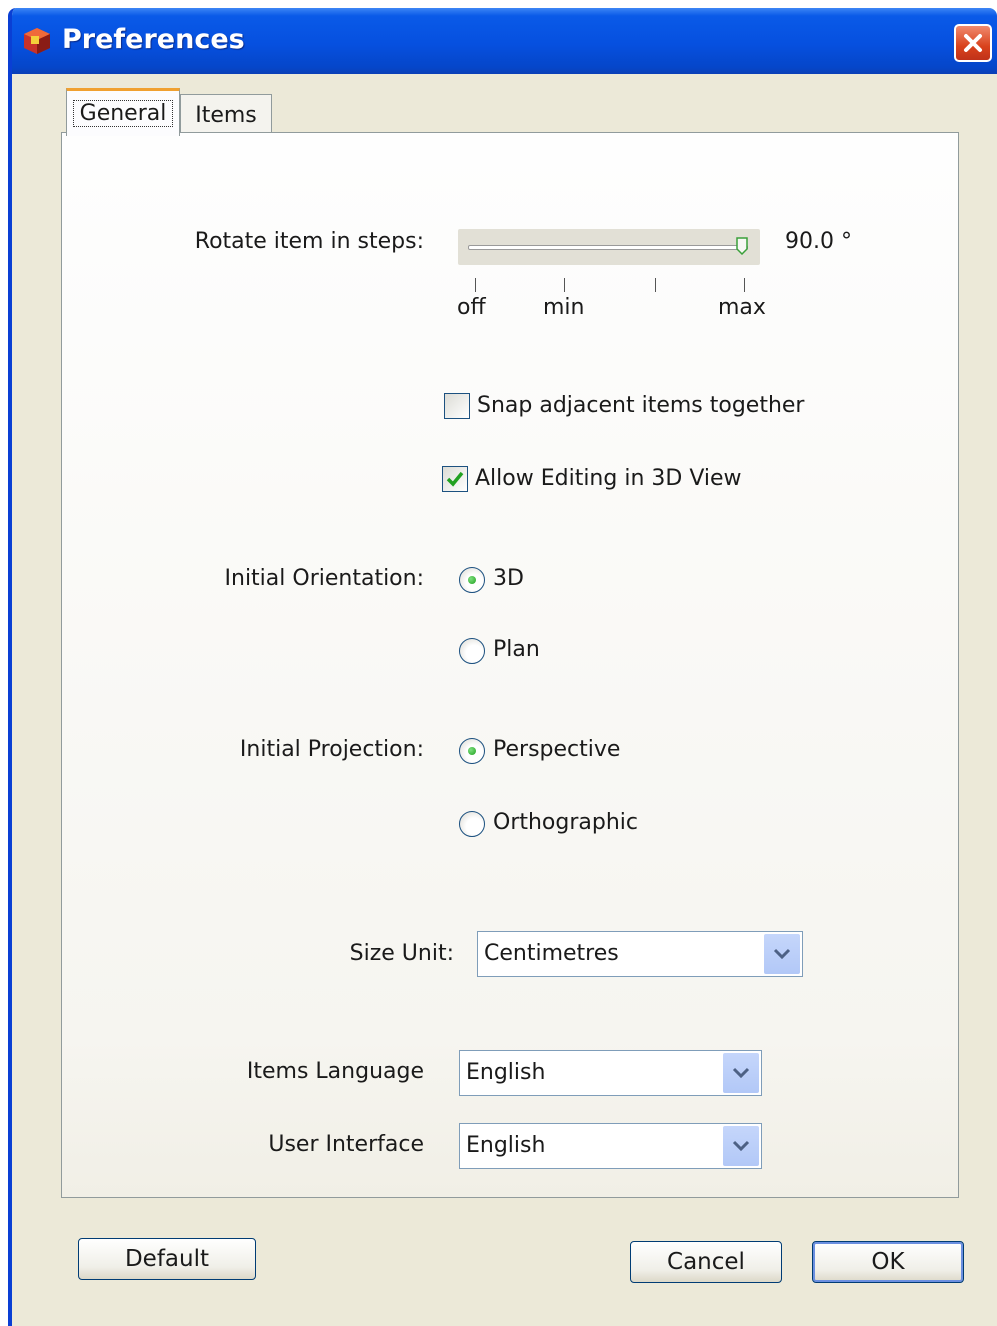  Describe the element at coordinates (608, 478) in the screenshot. I see `allow-3d-label: Allow Editing in 3D View` at that location.